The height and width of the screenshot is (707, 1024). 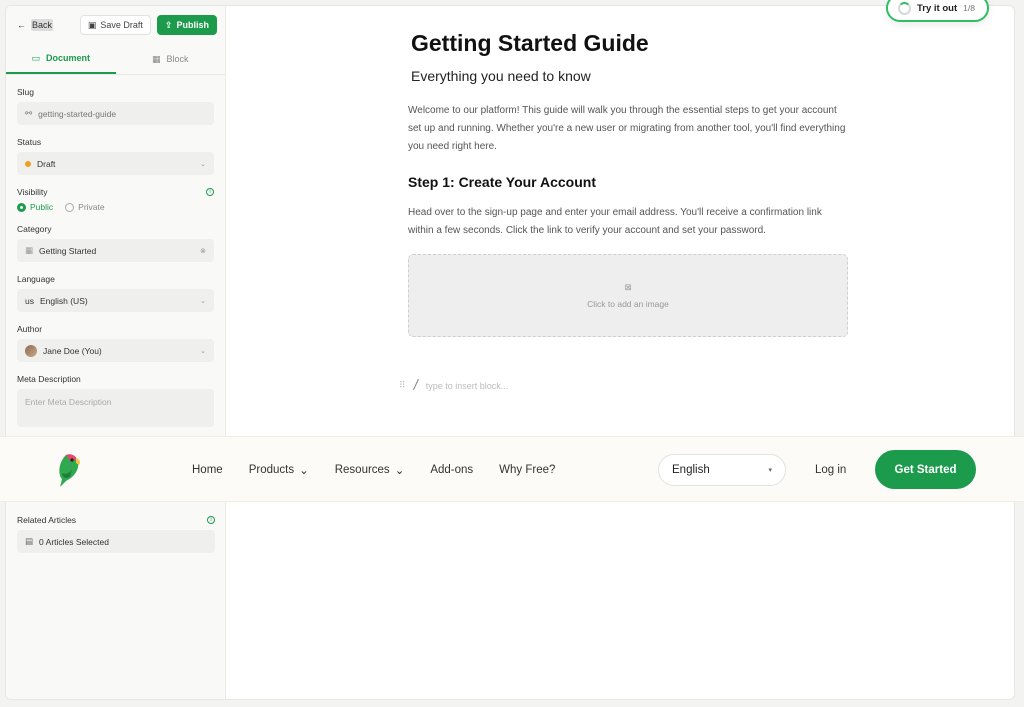 What do you see at coordinates (92, 24) in the screenshot?
I see `save-icon: ▣` at bounding box center [92, 24].